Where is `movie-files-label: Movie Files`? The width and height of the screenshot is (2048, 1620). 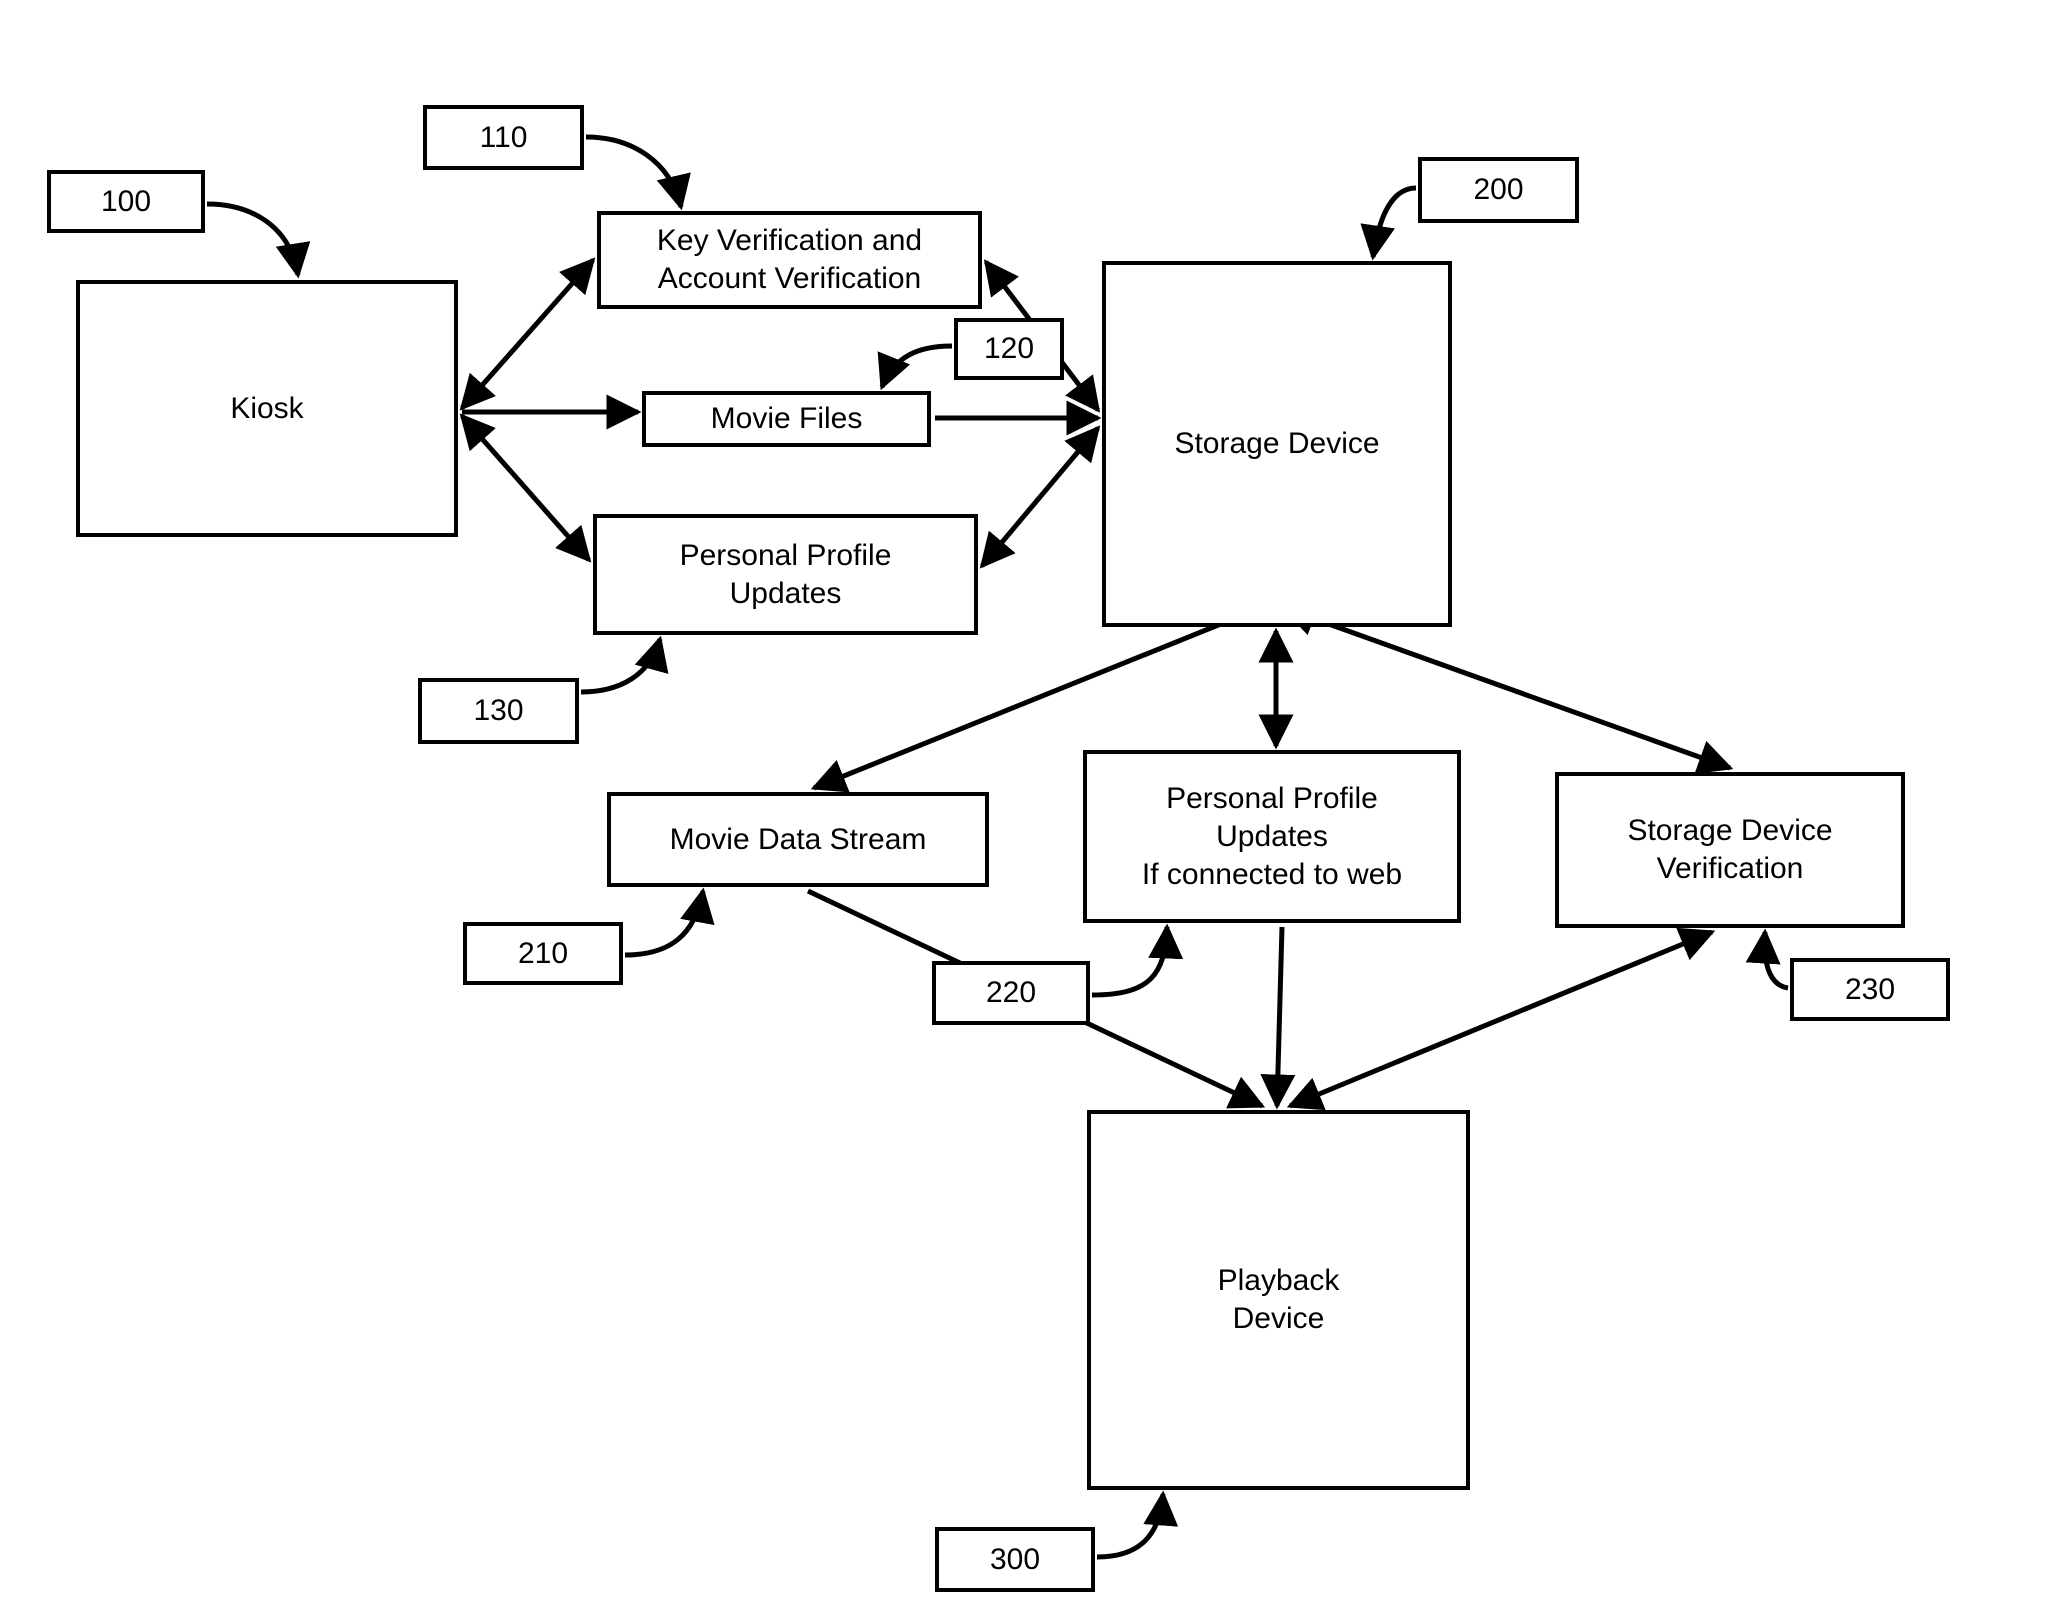
movie-files-label: Movie Files is located at coordinates (786, 418).